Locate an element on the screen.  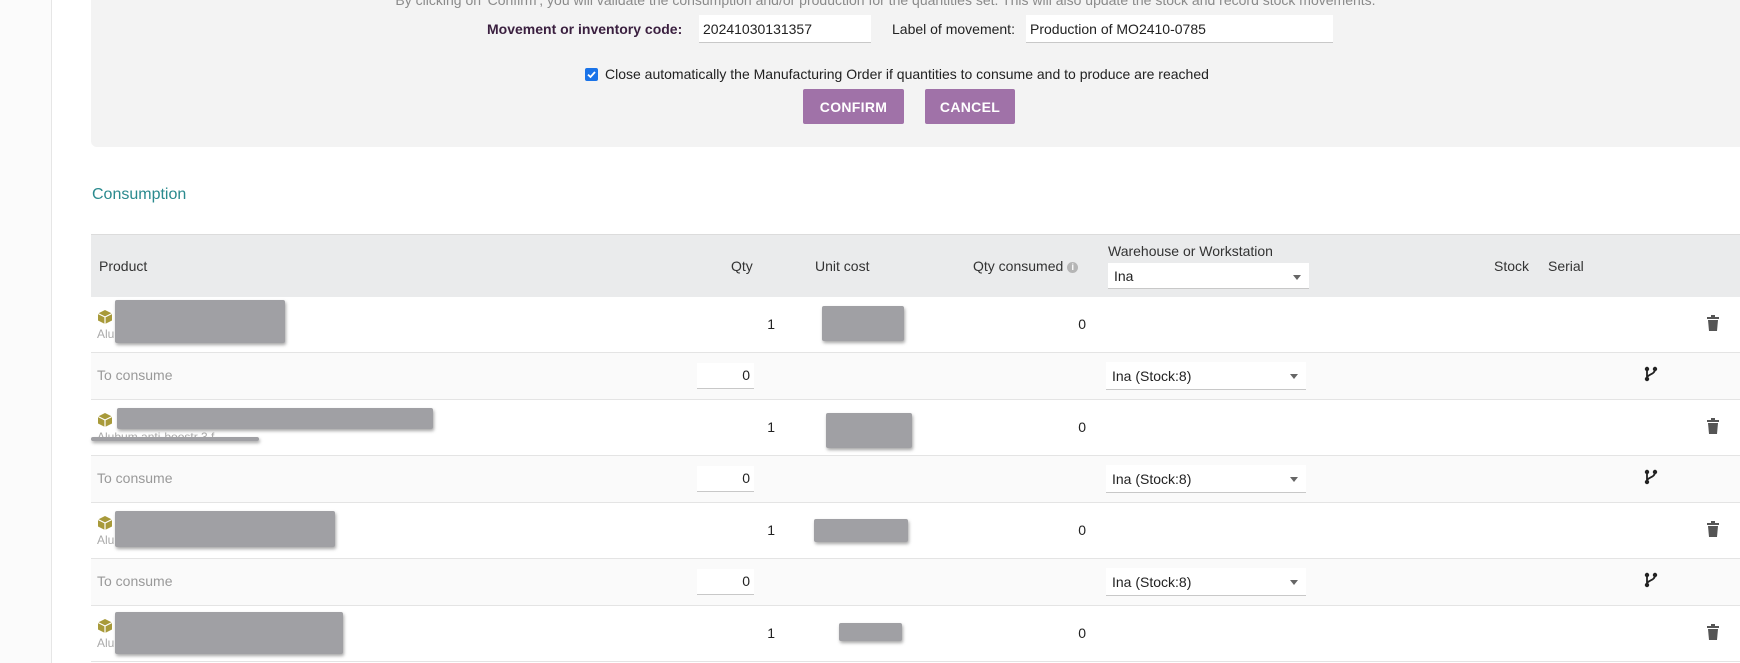
header-warehouse-select-value: Ina is located at coordinates (1124, 276).